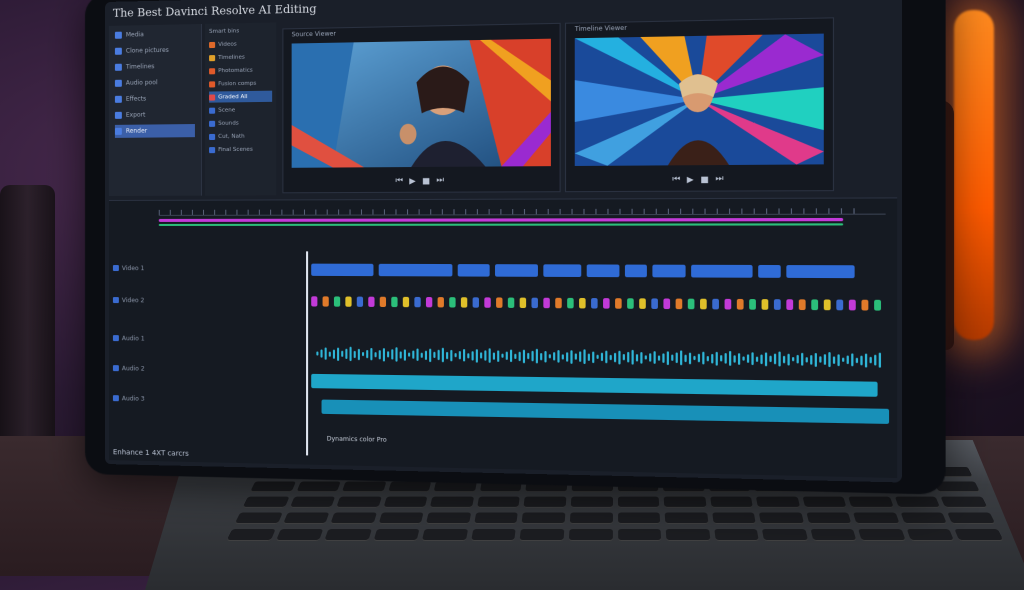  What do you see at coordinates (307, 353) in the screenshot?
I see `playhead` at bounding box center [307, 353].